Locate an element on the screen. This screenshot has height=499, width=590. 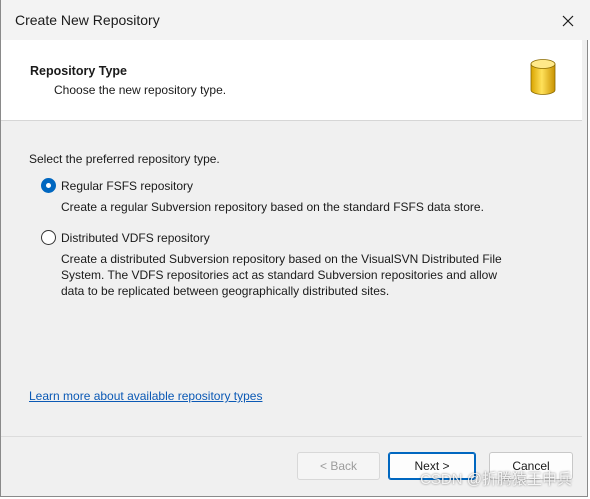
radio-vdfs-indicator is located at coordinates (48, 237).